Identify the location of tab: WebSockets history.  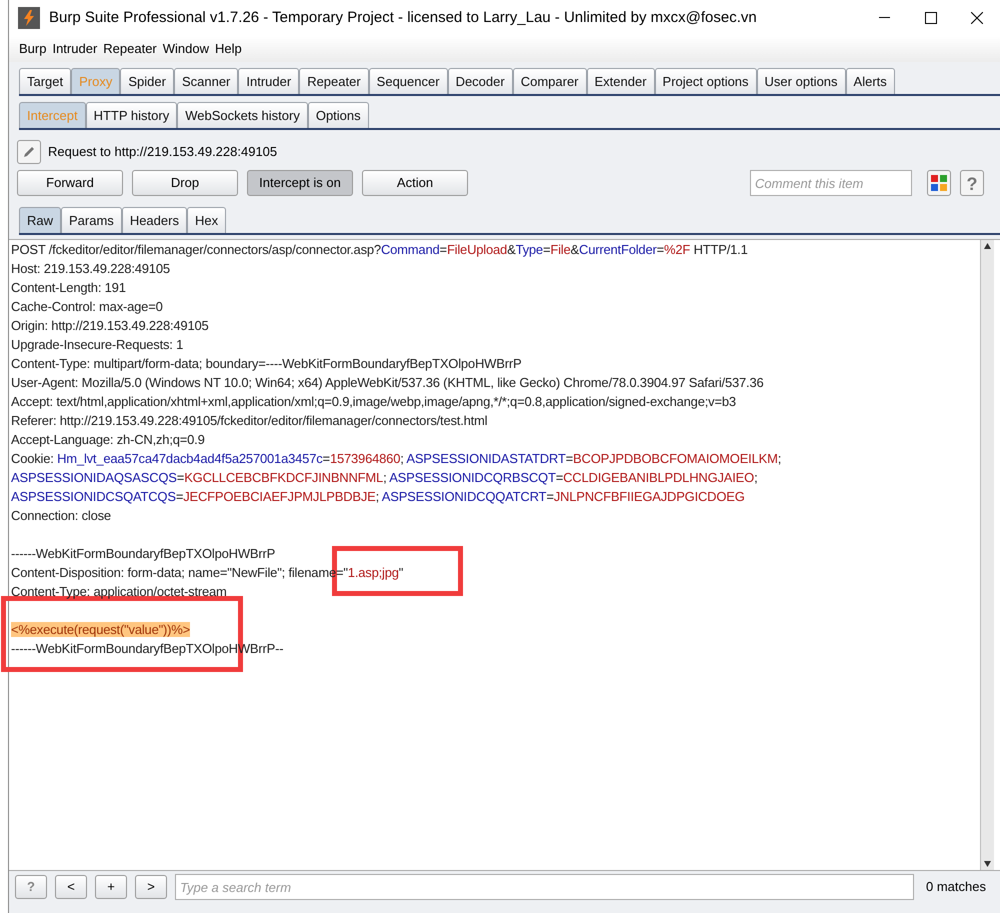
(242, 115).